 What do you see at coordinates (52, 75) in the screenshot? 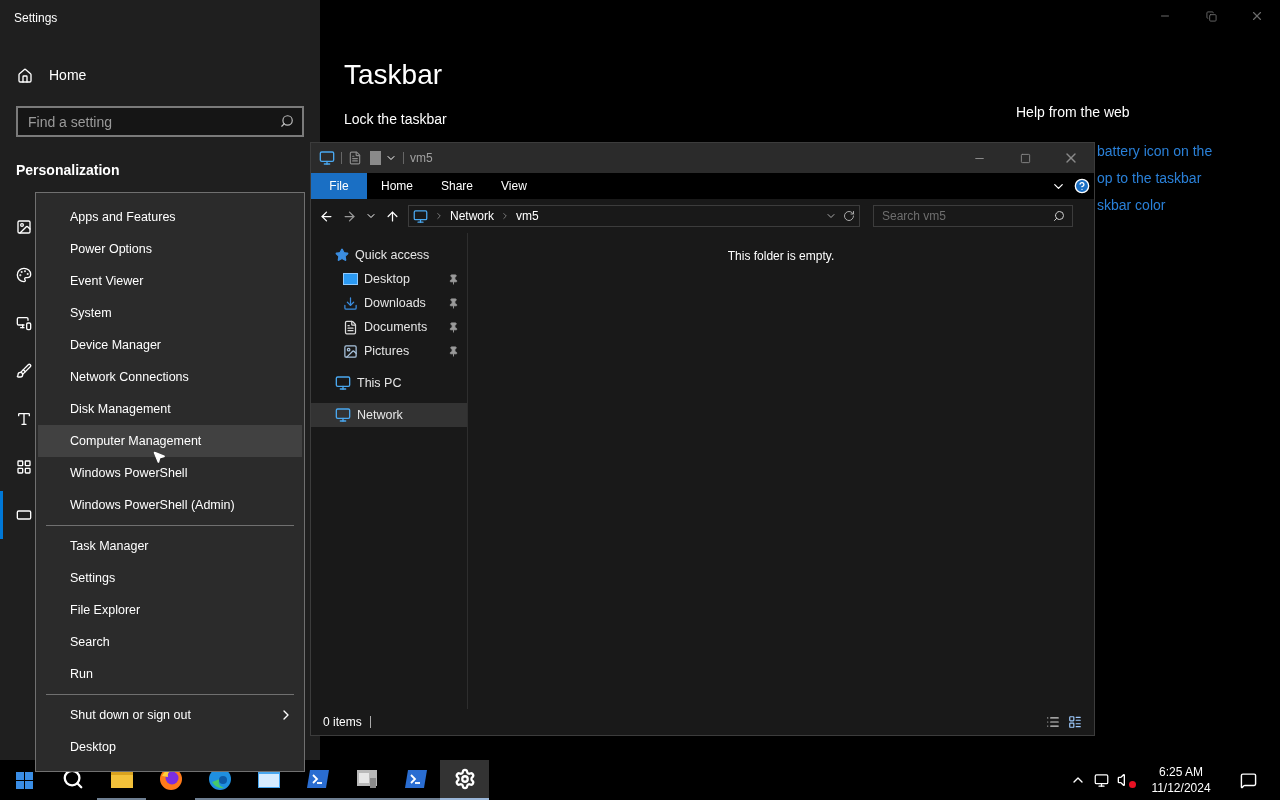
I see `home-link: Home` at bounding box center [52, 75].